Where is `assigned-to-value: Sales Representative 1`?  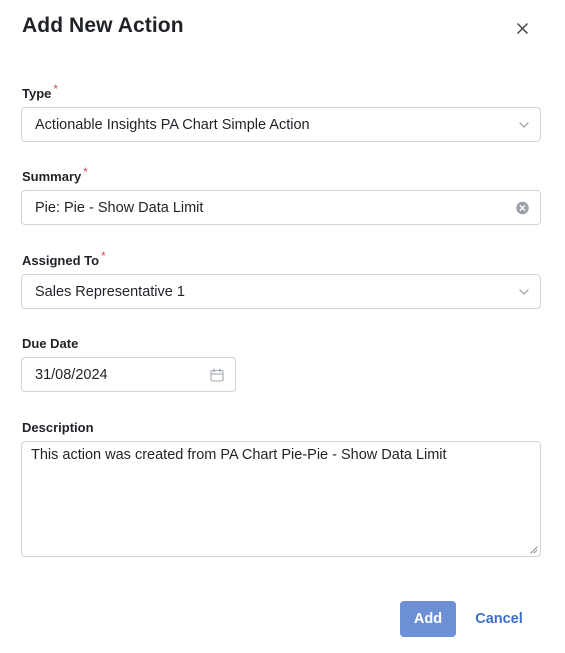
assigned-to-value: Sales Representative 1 is located at coordinates (110, 291).